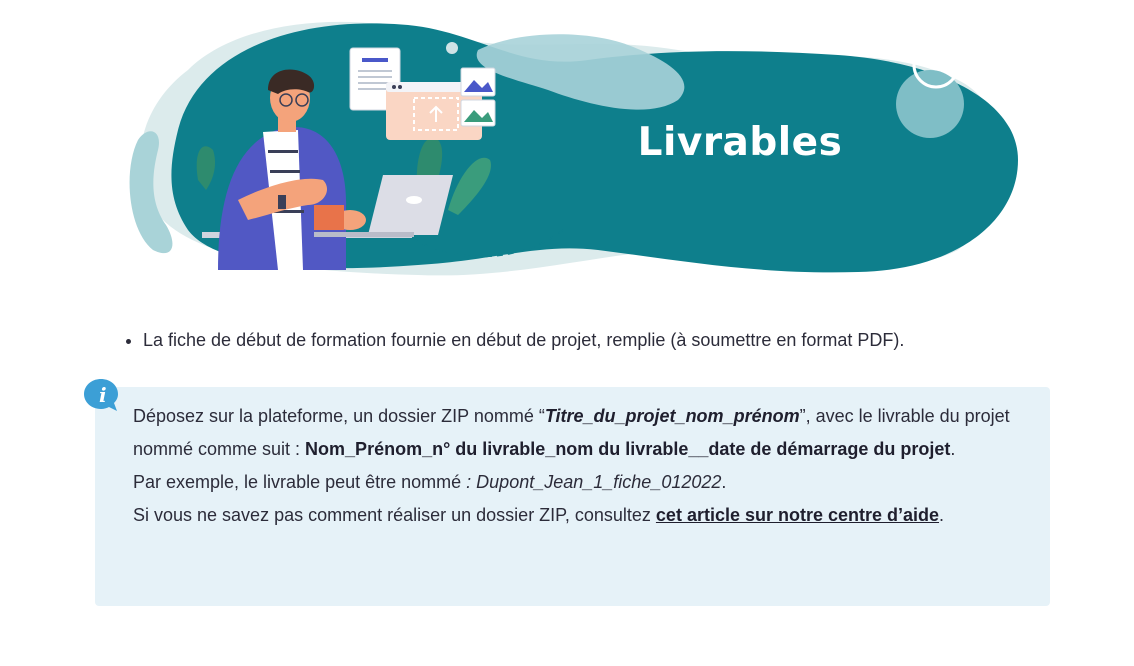 Image resolution: width=1134 pixels, height=666 pixels. I want to click on folder-name: Titre_du_projet_nom_prénom, so click(672, 416).